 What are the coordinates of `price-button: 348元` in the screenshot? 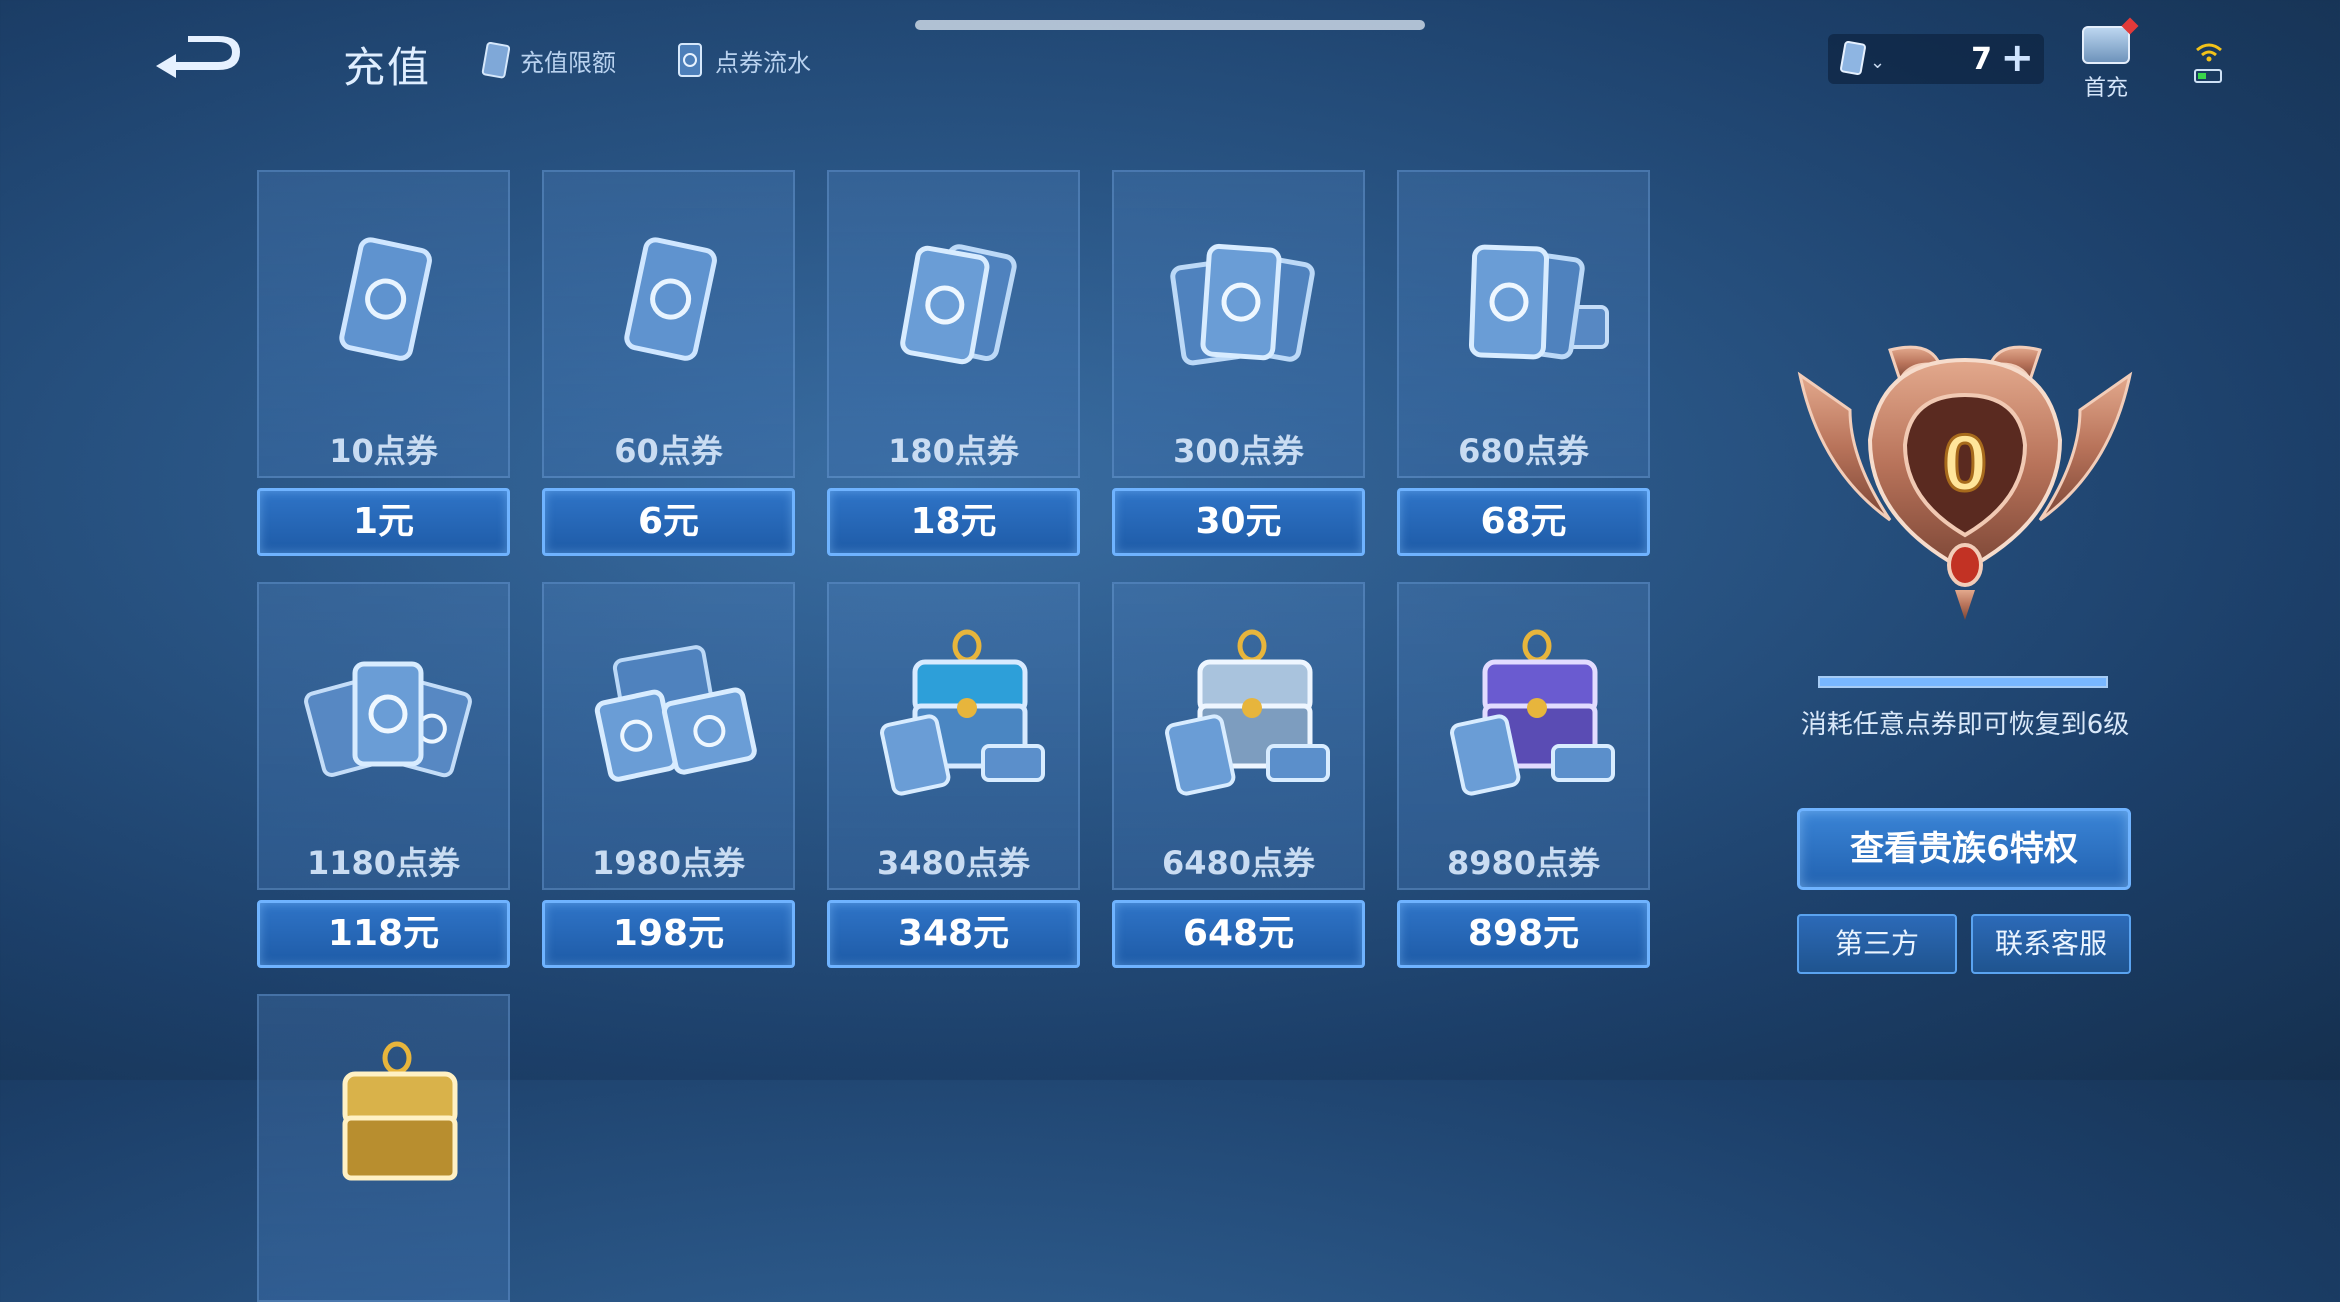 It's located at (953, 934).